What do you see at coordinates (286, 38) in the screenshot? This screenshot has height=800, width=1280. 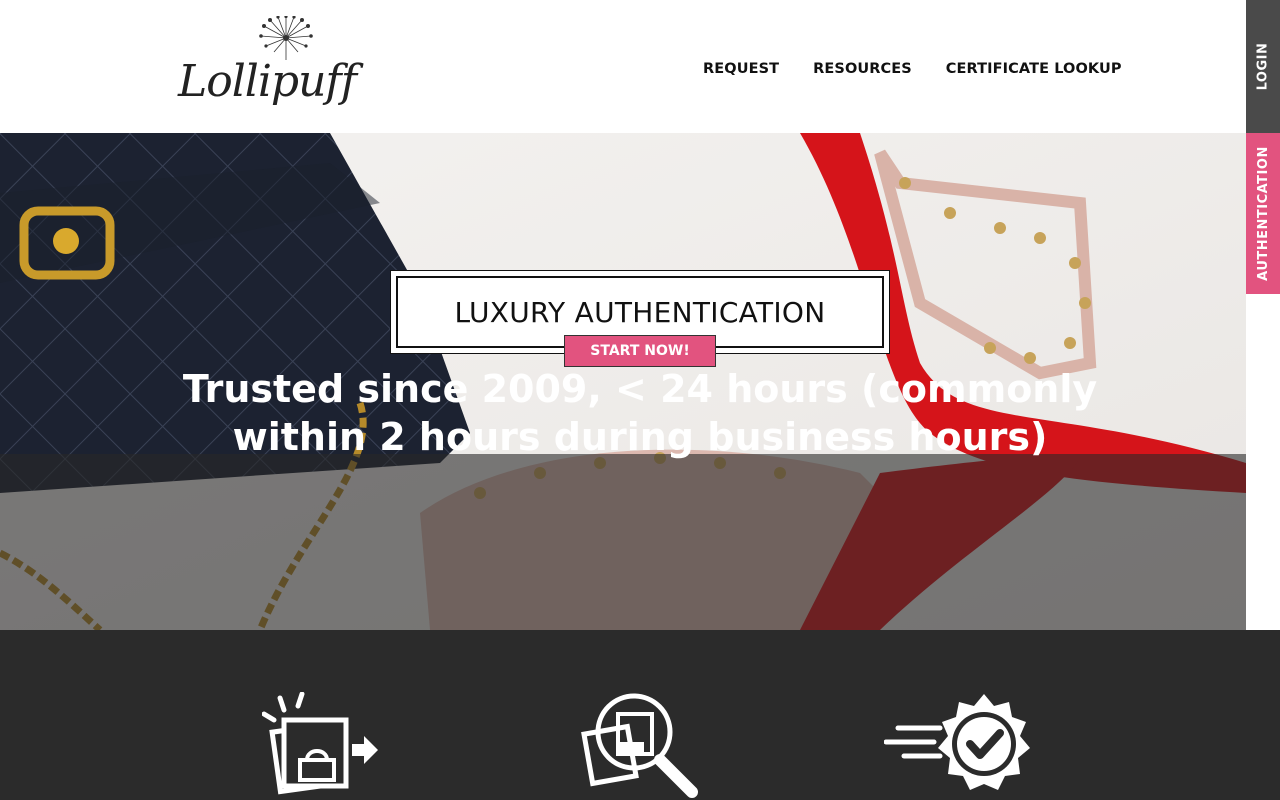 I see `dandelion-icon` at bounding box center [286, 38].